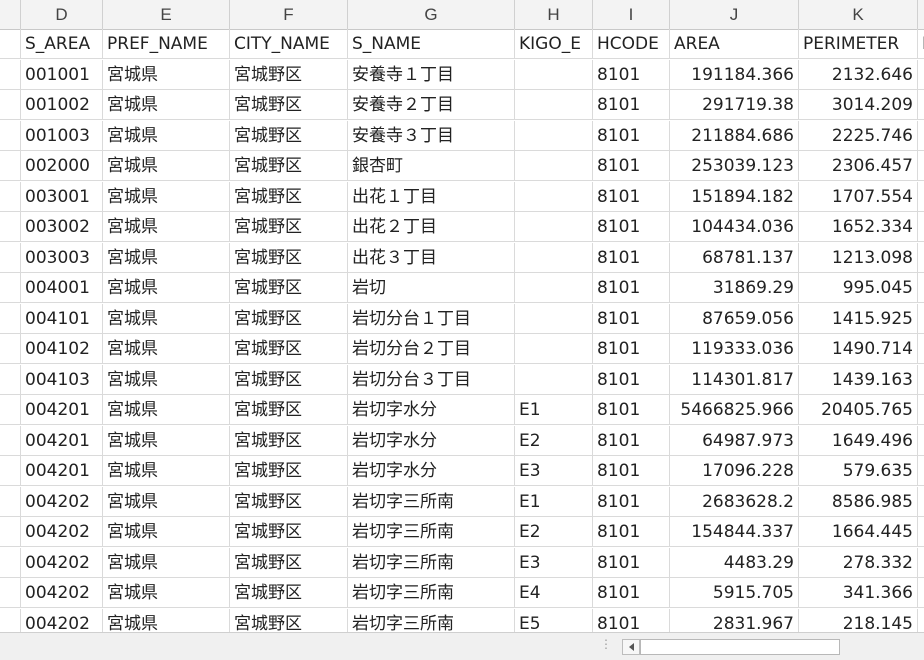  Describe the element at coordinates (858, 562) in the screenshot. I see `cell-col-perimeter: 278.332` at that location.